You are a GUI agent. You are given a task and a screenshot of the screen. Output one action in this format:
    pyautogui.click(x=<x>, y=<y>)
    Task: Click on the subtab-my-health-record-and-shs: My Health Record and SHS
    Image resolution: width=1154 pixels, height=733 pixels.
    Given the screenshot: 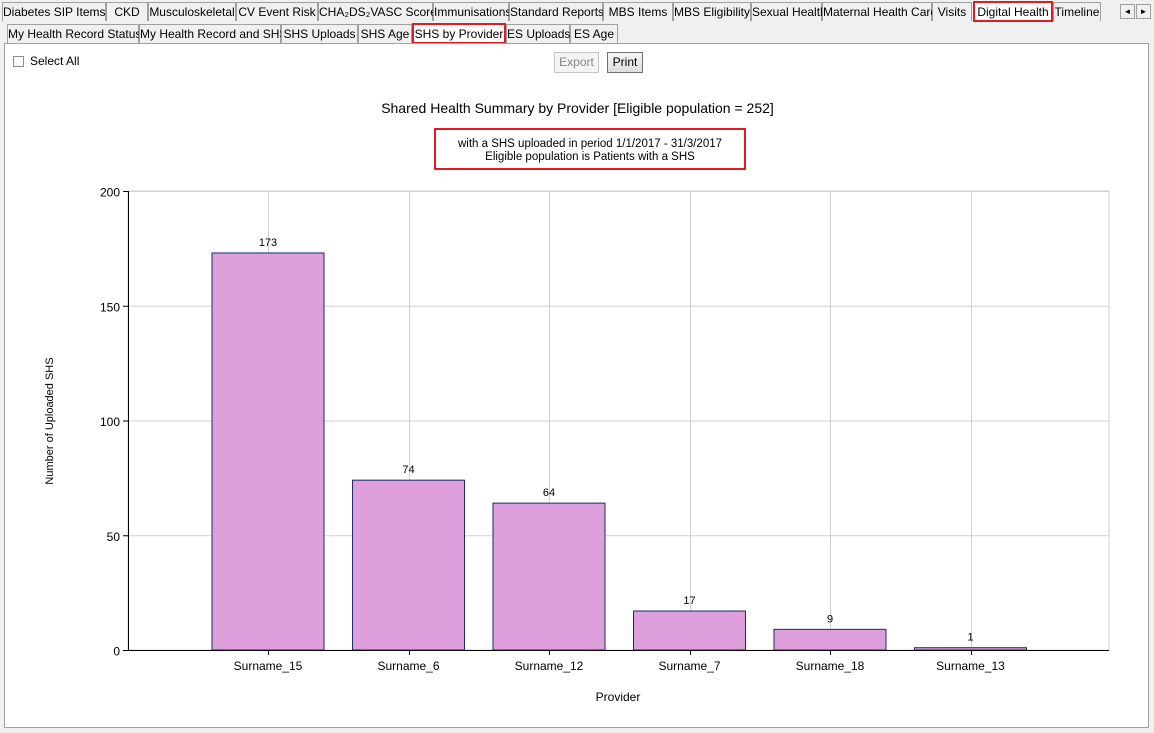 What is the action you would take?
    pyautogui.click(x=213, y=33)
    